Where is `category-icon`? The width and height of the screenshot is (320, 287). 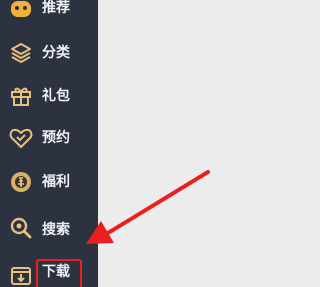
category-icon is located at coordinates (21, 53).